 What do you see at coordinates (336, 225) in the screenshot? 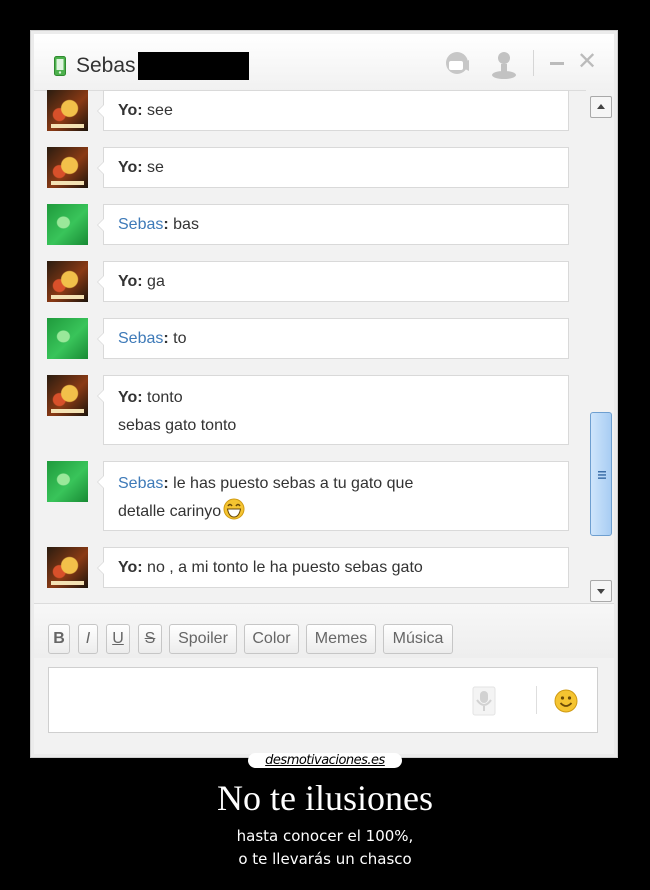
I see `message-line: Sebas: bas` at bounding box center [336, 225].